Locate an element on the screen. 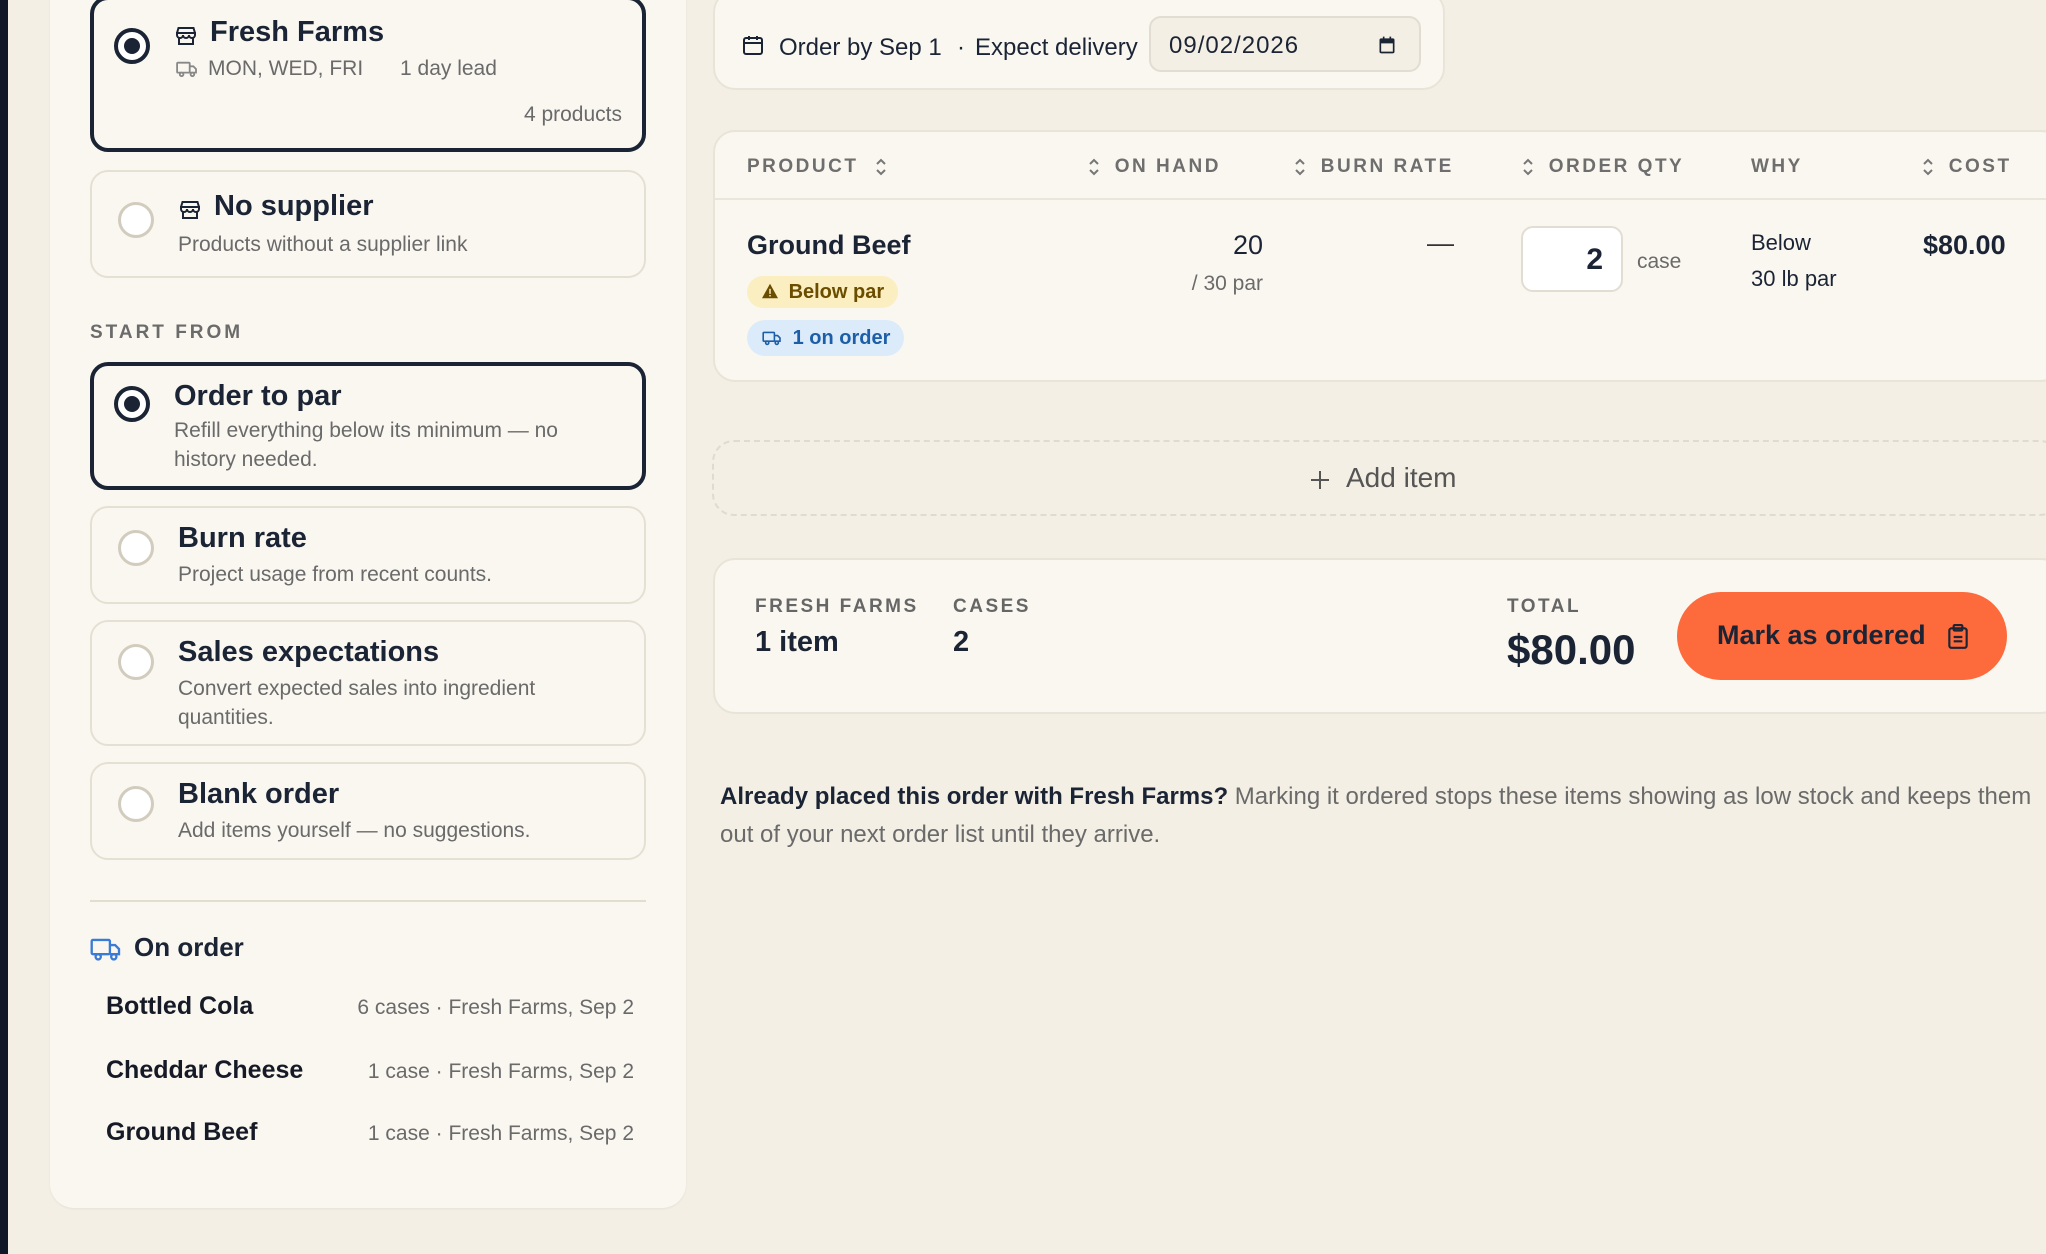 The image size is (2046, 1254). item-count: 1 item is located at coordinates (797, 642).